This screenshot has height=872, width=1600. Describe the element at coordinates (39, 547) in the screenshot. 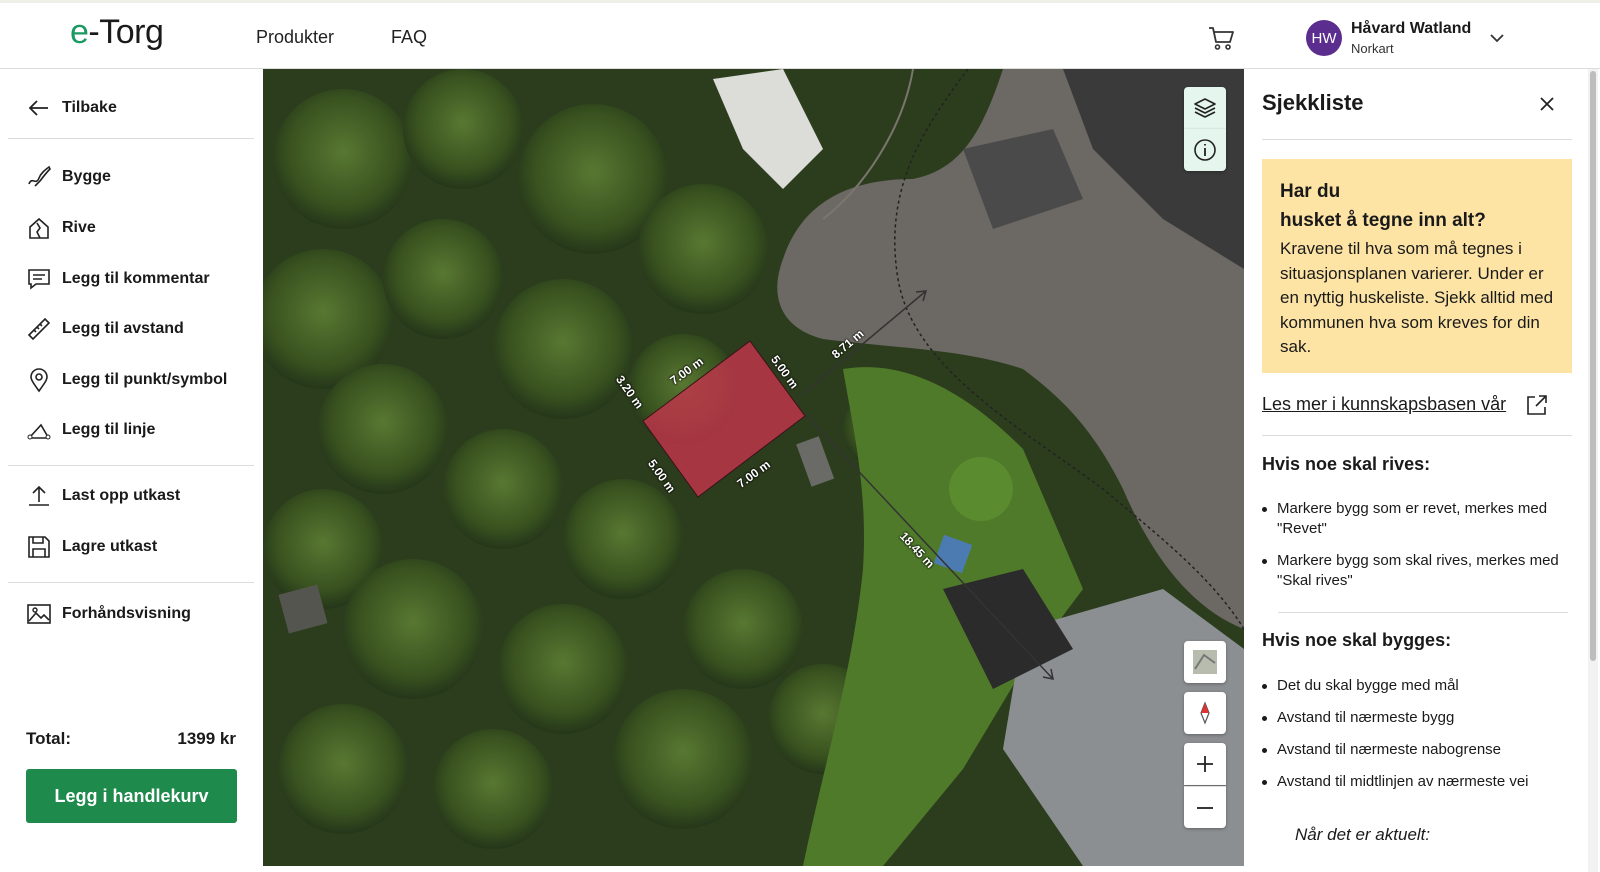

I see `save-icon` at that location.